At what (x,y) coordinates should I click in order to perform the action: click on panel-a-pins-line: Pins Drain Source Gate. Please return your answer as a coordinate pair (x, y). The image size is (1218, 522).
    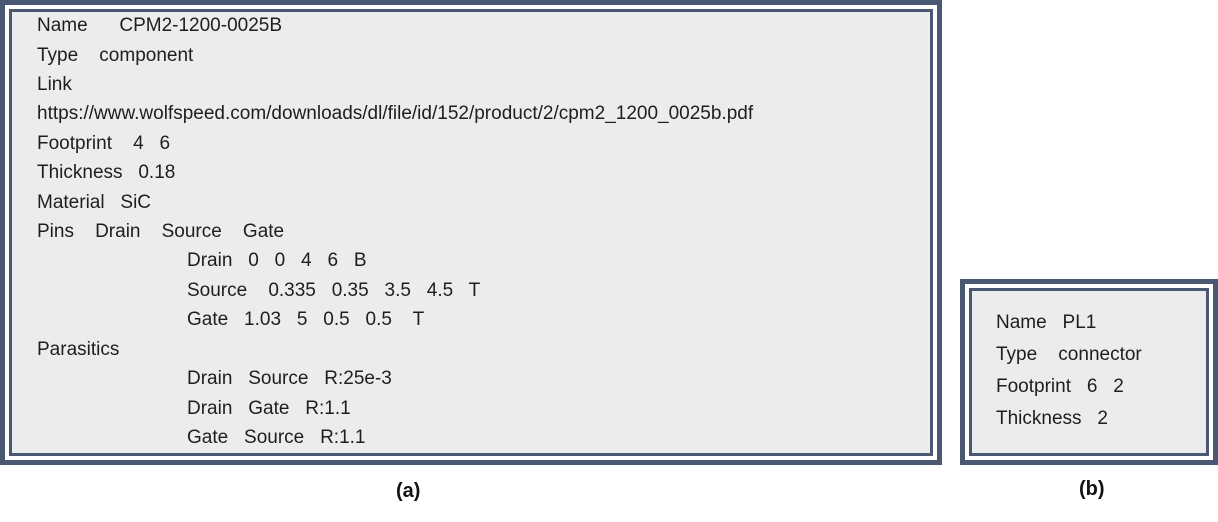
    Looking at the image, I should click on (161, 231).